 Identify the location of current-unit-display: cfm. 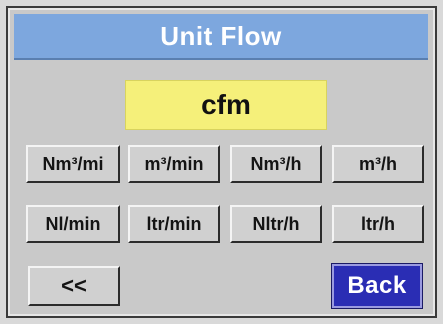
(226, 105).